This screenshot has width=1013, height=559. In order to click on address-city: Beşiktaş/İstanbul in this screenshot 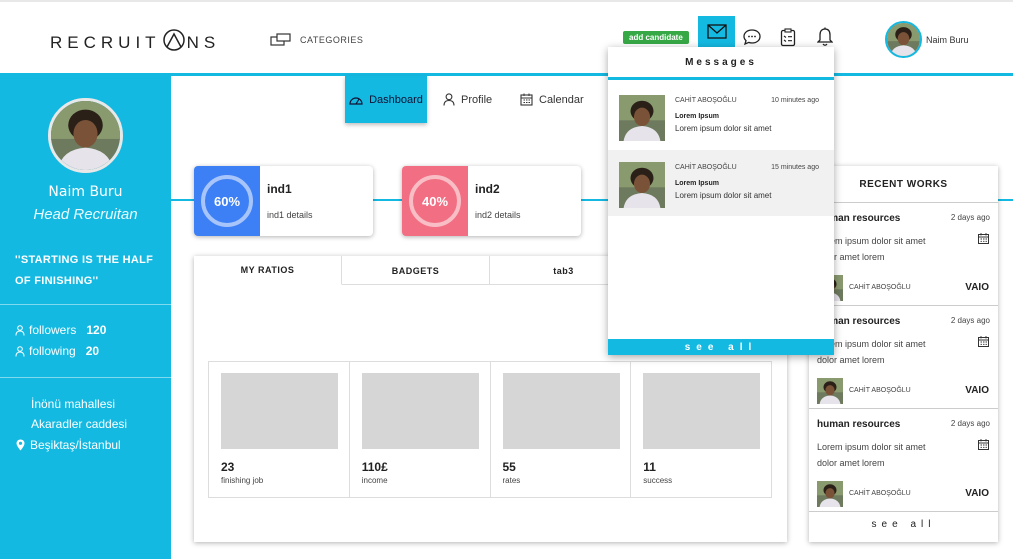, I will do `click(75, 445)`.